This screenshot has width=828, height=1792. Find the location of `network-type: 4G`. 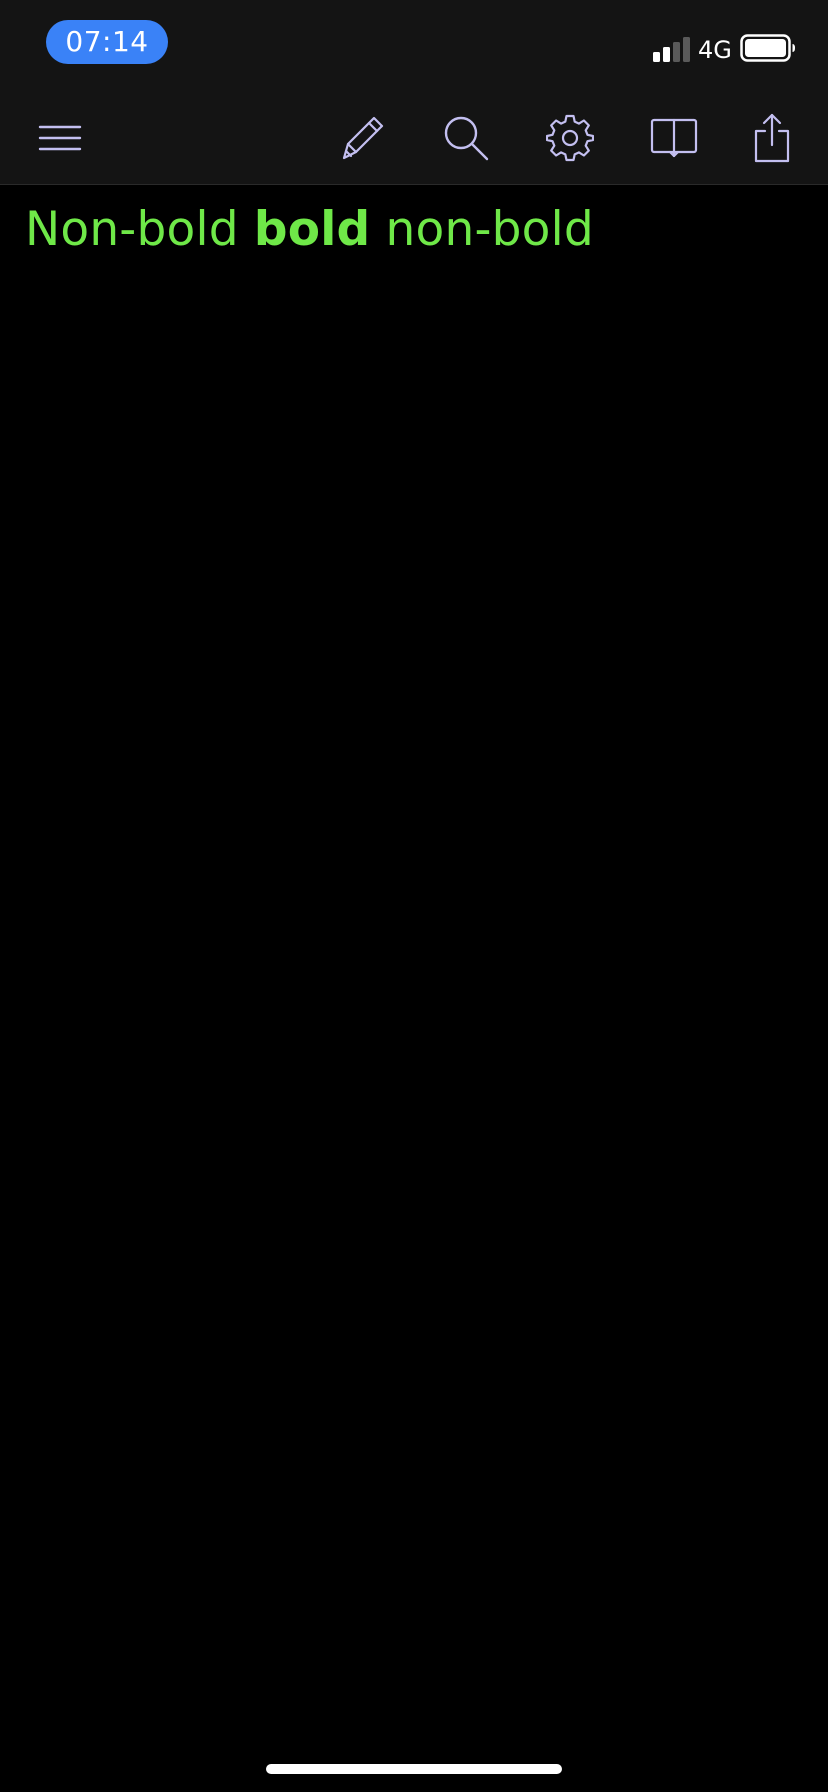

network-type: 4G is located at coordinates (715, 50).